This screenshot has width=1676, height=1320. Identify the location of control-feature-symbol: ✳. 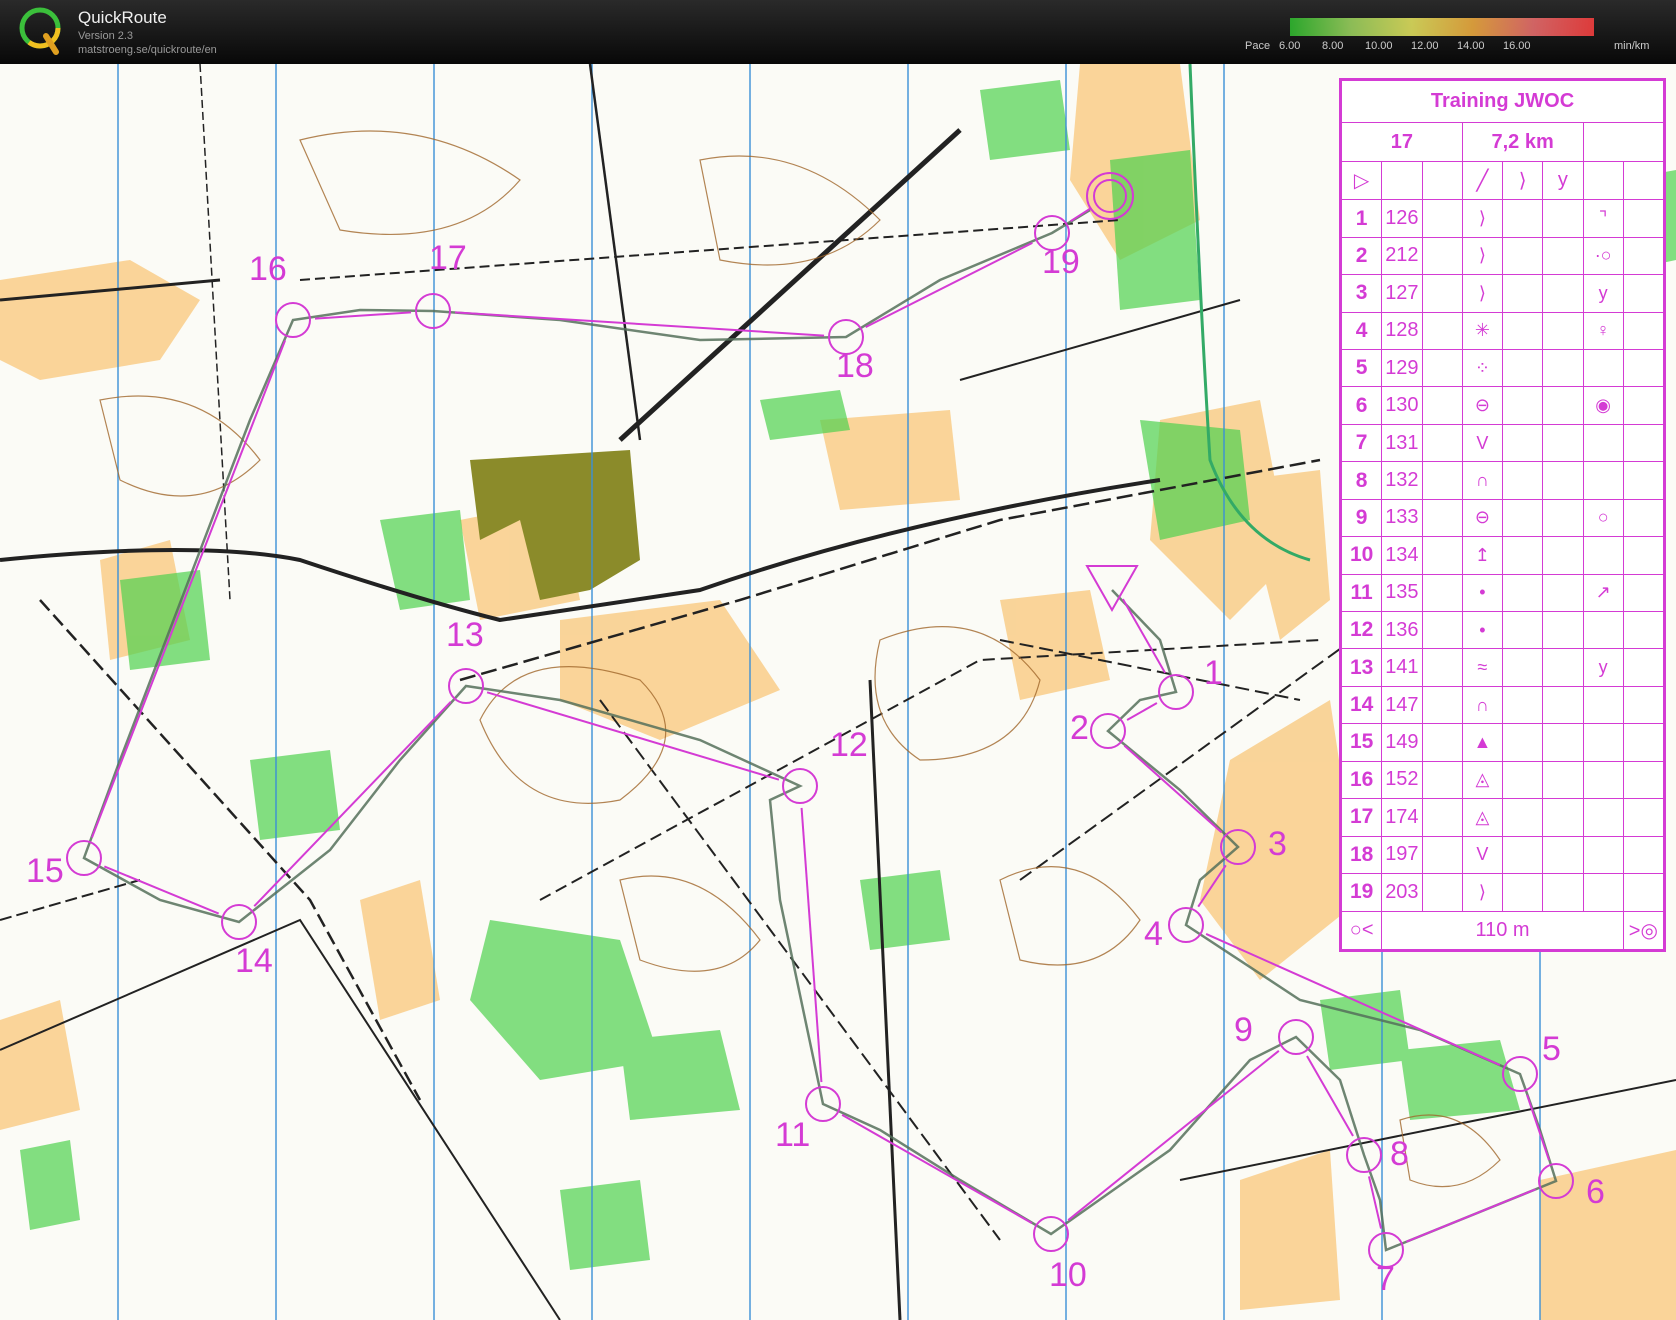
(1482, 331).